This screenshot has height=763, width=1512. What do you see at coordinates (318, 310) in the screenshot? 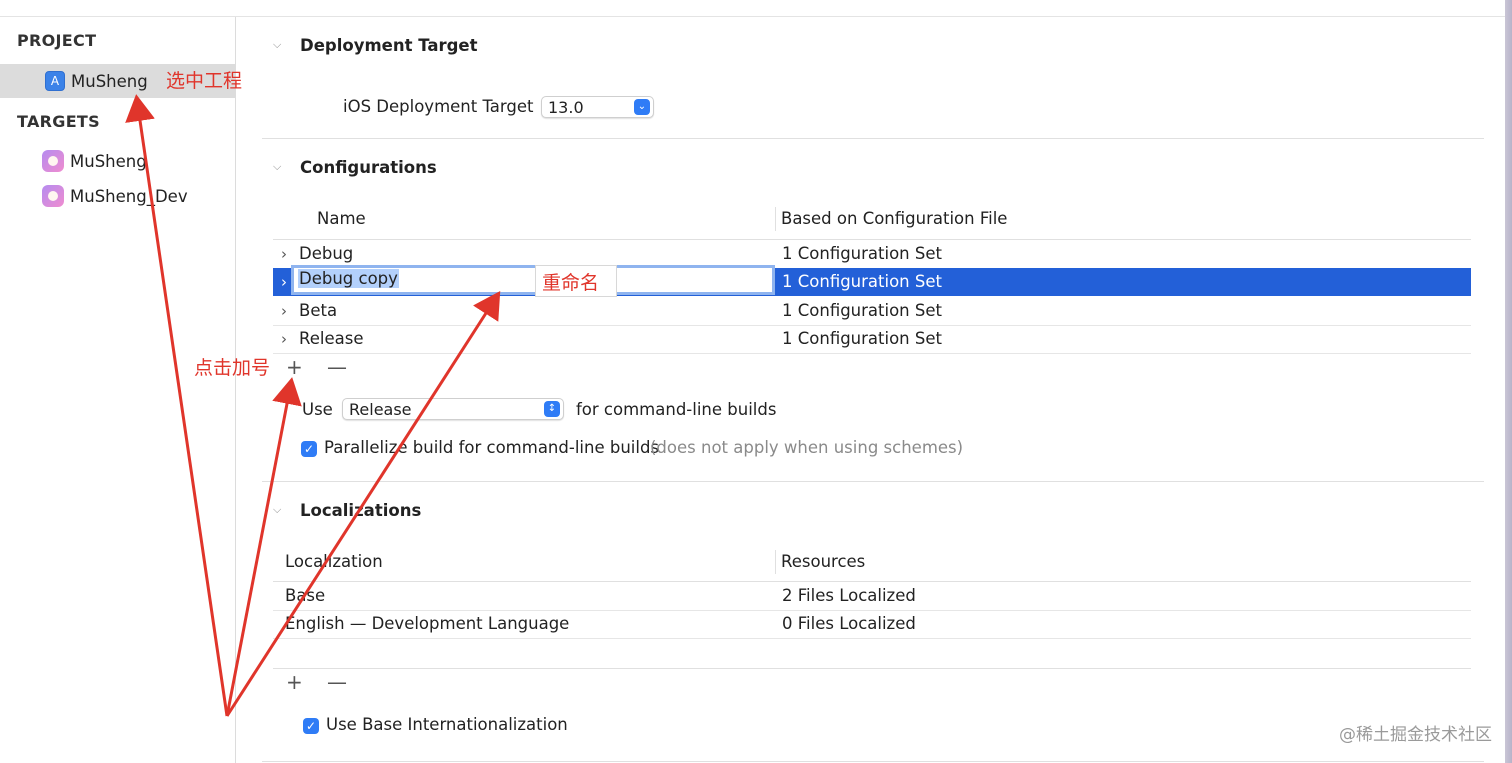
I see `config-name: Beta` at bounding box center [318, 310].